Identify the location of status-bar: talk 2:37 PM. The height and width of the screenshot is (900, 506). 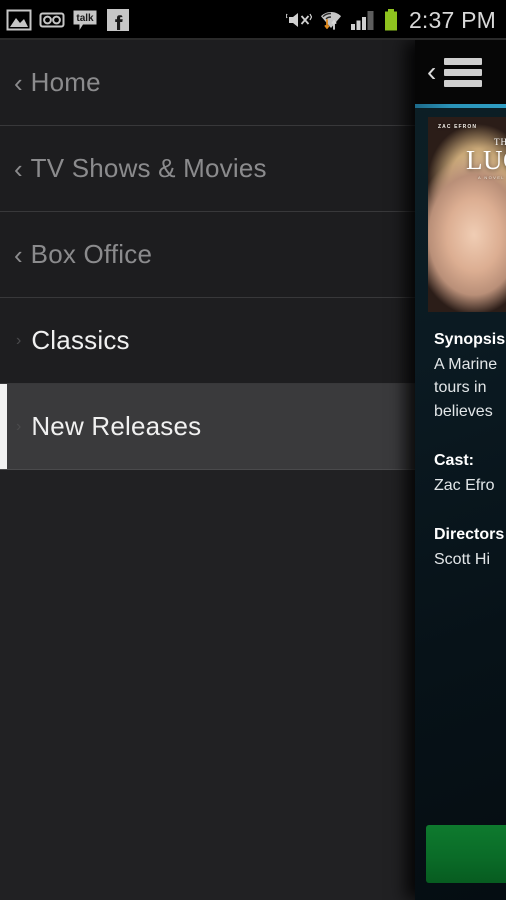
(253, 20).